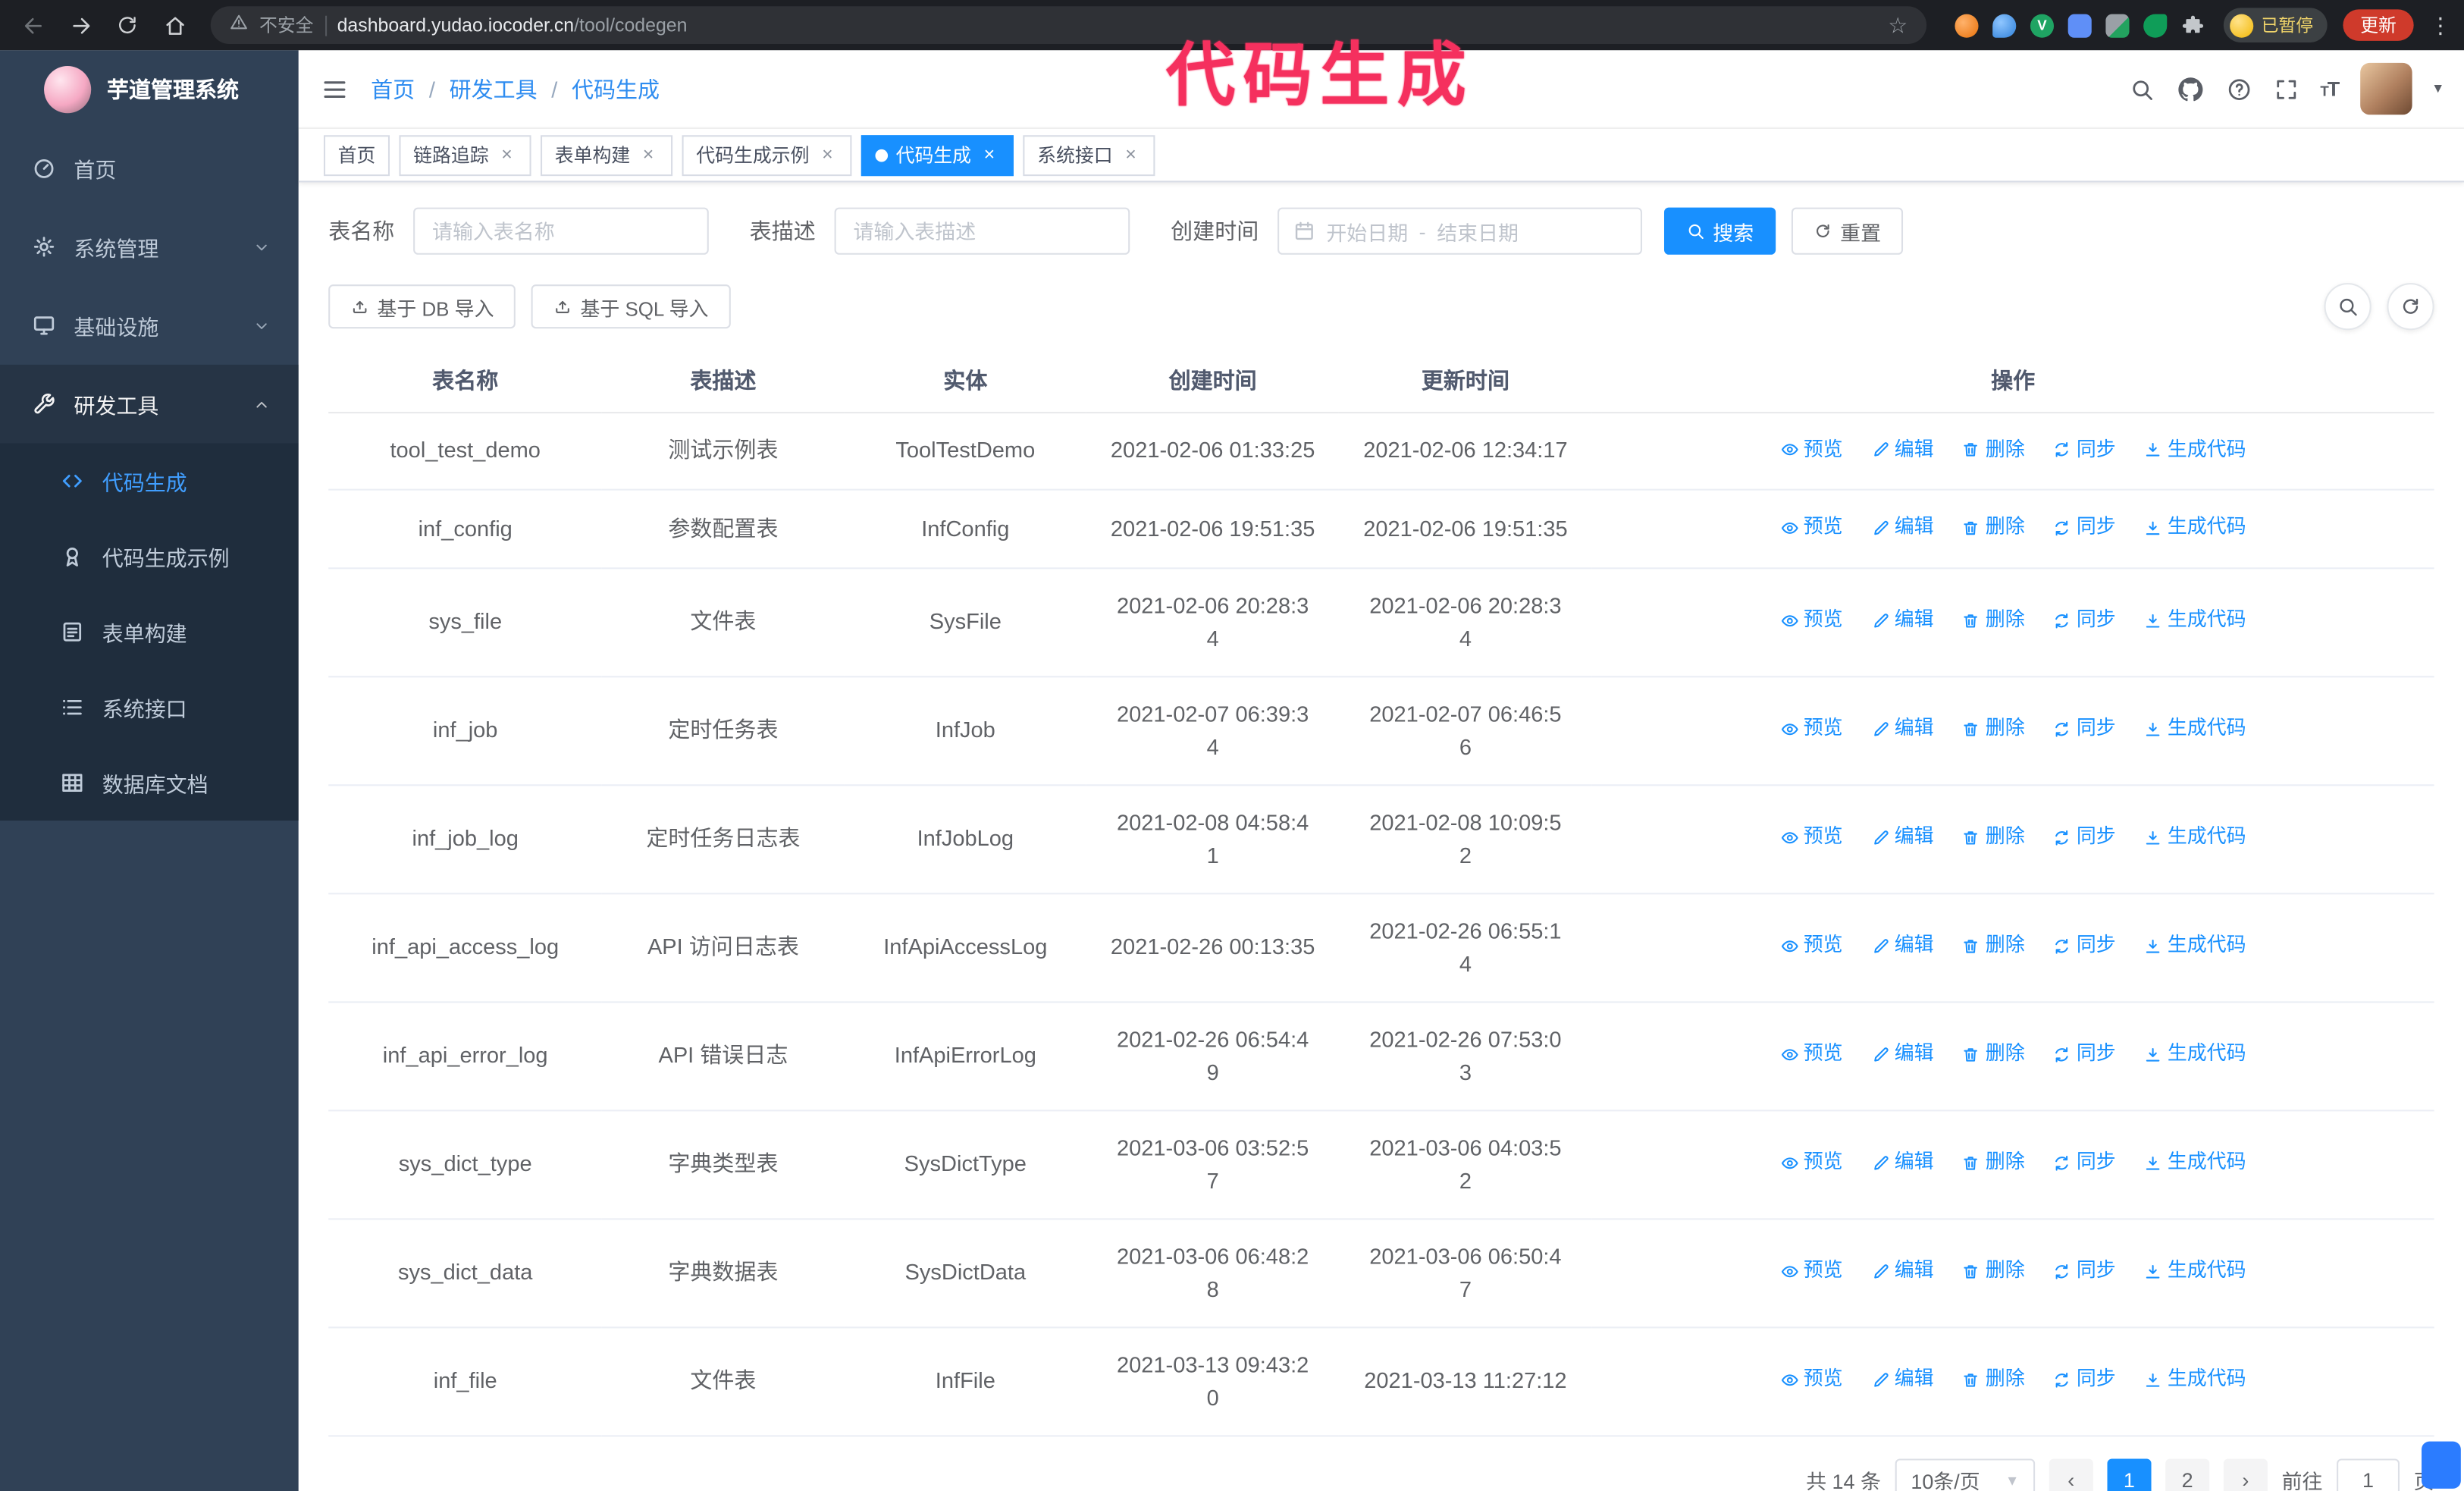 The image size is (2464, 1491). What do you see at coordinates (2275, 25) in the screenshot?
I see `browser-profile-chip: 已暂停` at bounding box center [2275, 25].